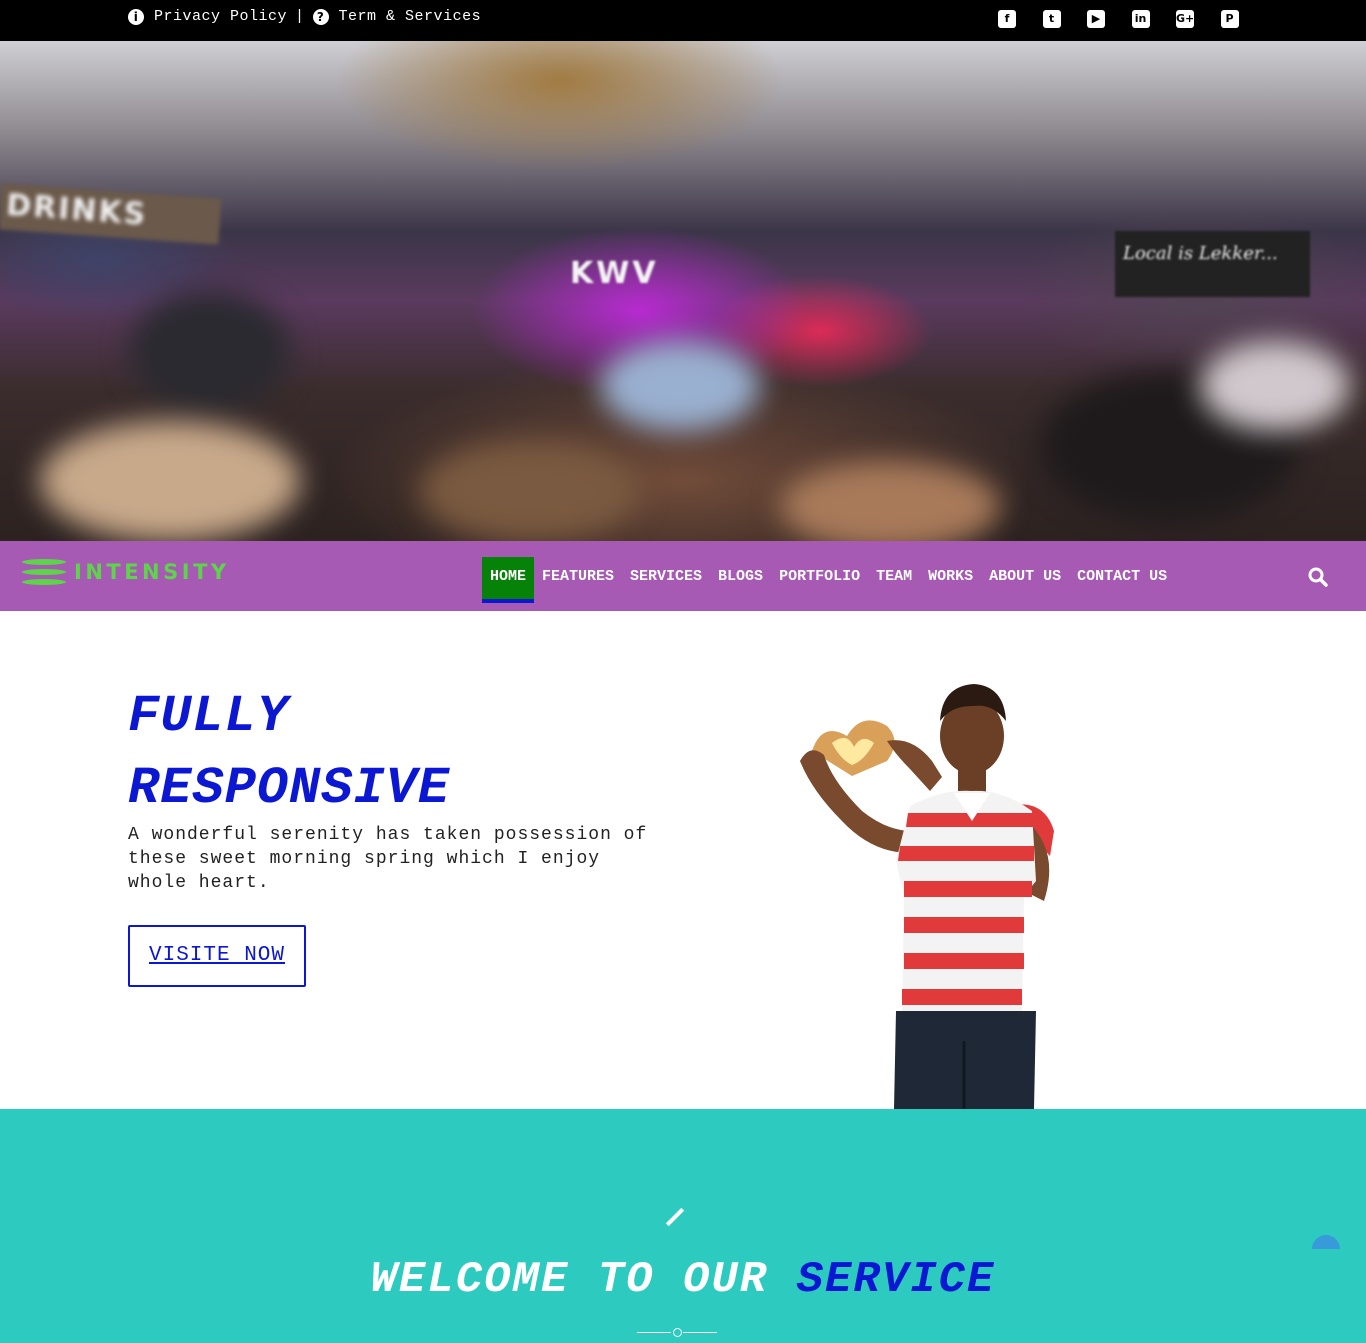 The image size is (1366, 1343). What do you see at coordinates (675, 1217) in the screenshot?
I see `quote-mark-icon` at bounding box center [675, 1217].